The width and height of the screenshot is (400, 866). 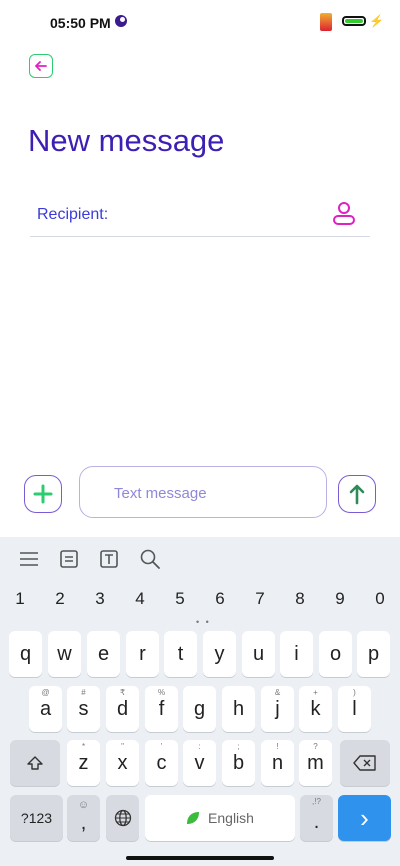 What do you see at coordinates (277, 692) in the screenshot?
I see `key-hint: &` at bounding box center [277, 692].